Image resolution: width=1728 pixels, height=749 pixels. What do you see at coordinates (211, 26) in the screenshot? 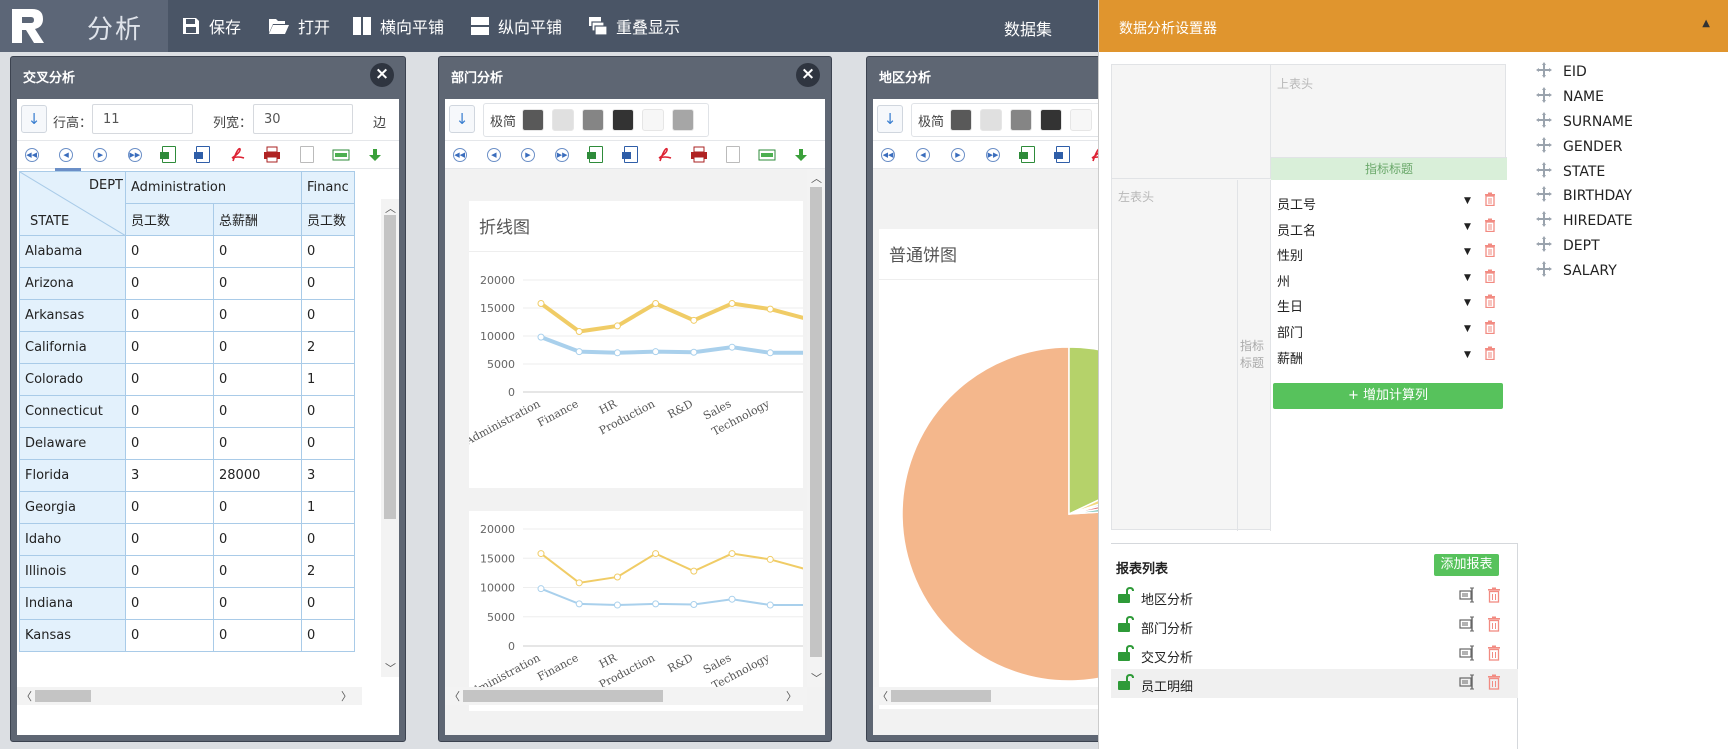
I see `save-button: 保存` at bounding box center [211, 26].